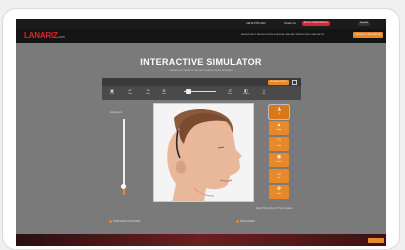  I want to click on contact-link: Contact Us, so click(290, 24).